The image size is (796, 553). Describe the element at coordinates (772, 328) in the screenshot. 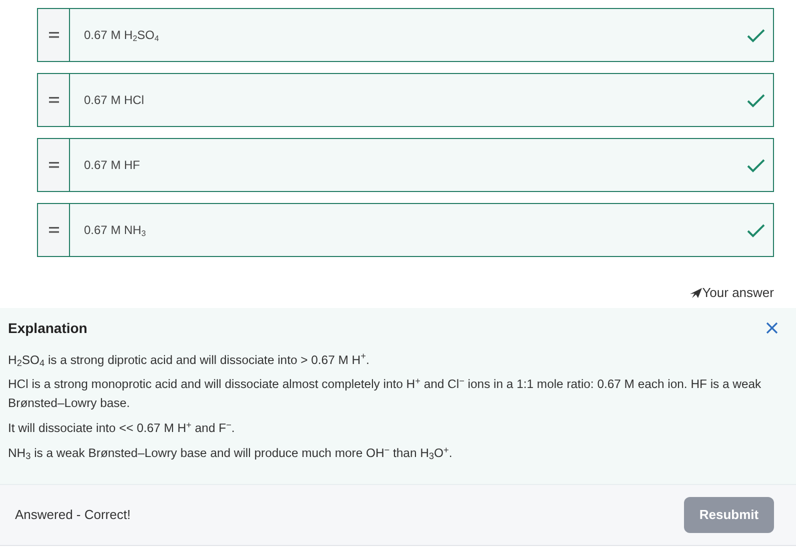

I see `close-icon` at that location.